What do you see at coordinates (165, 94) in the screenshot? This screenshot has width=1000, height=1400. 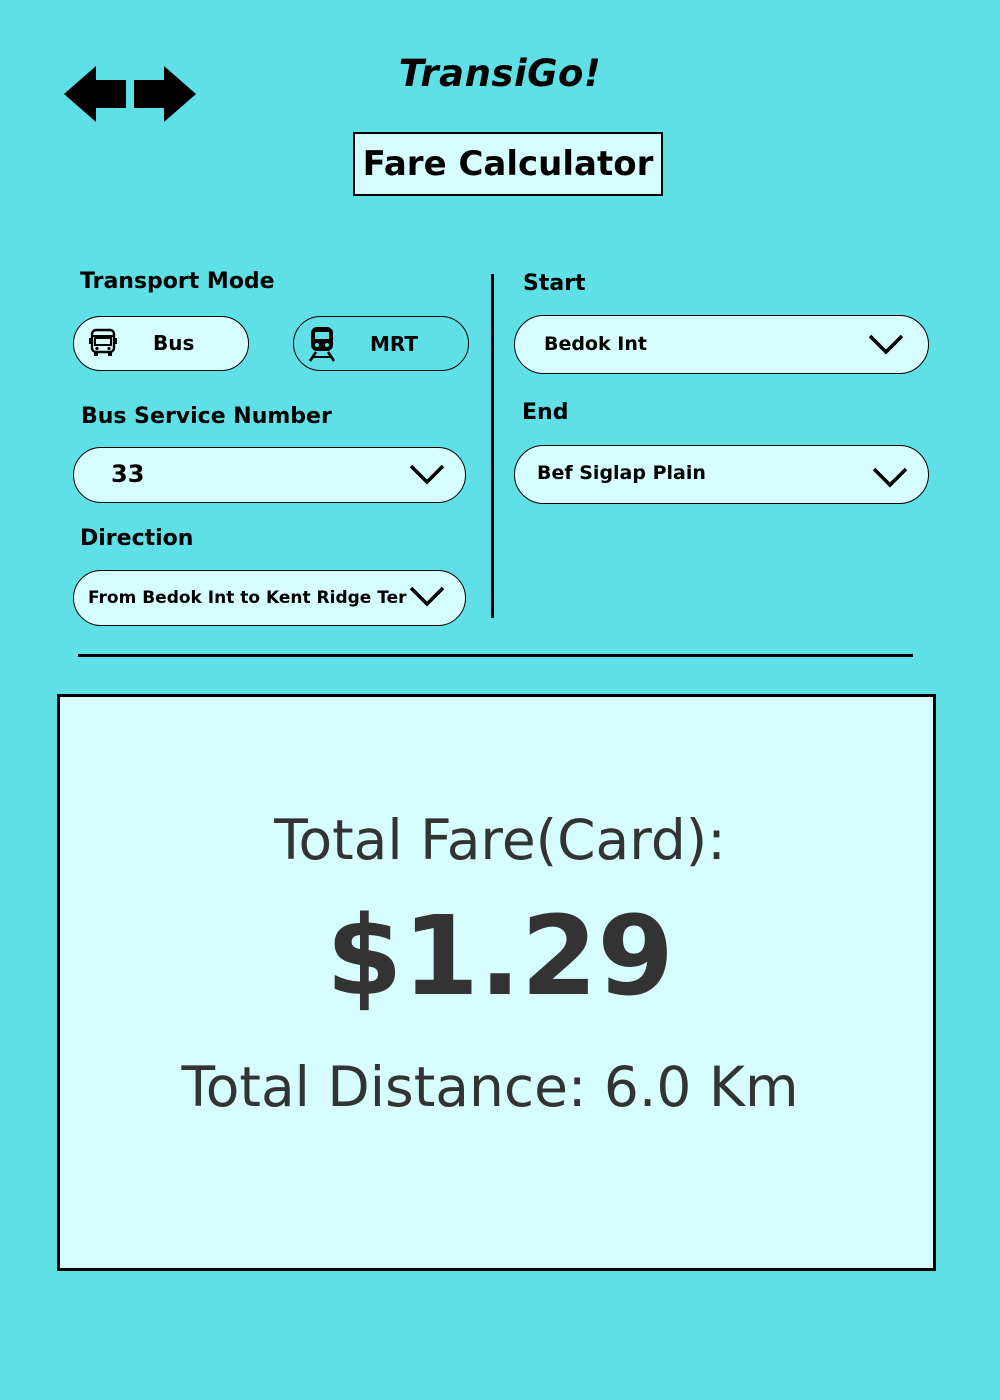 I see `arrow-right-icon` at bounding box center [165, 94].